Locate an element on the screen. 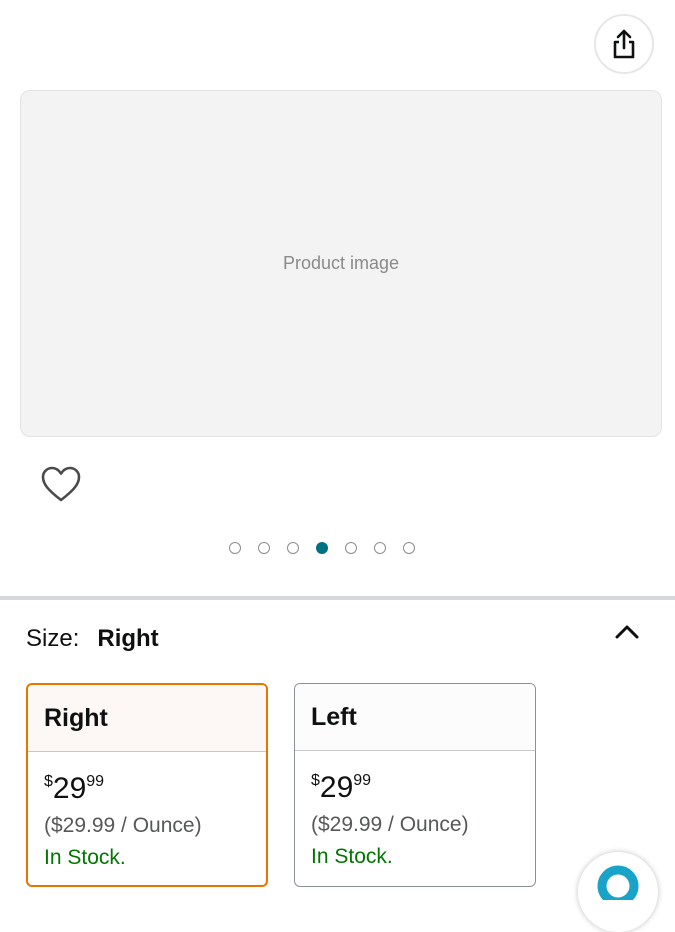  add-to-wishlist-button is located at coordinates (61, 484).